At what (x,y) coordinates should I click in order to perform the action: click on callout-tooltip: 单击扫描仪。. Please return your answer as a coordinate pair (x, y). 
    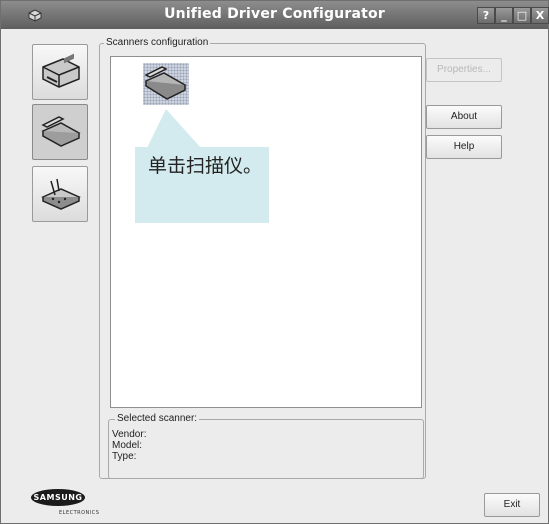
    Looking at the image, I should click on (202, 185).